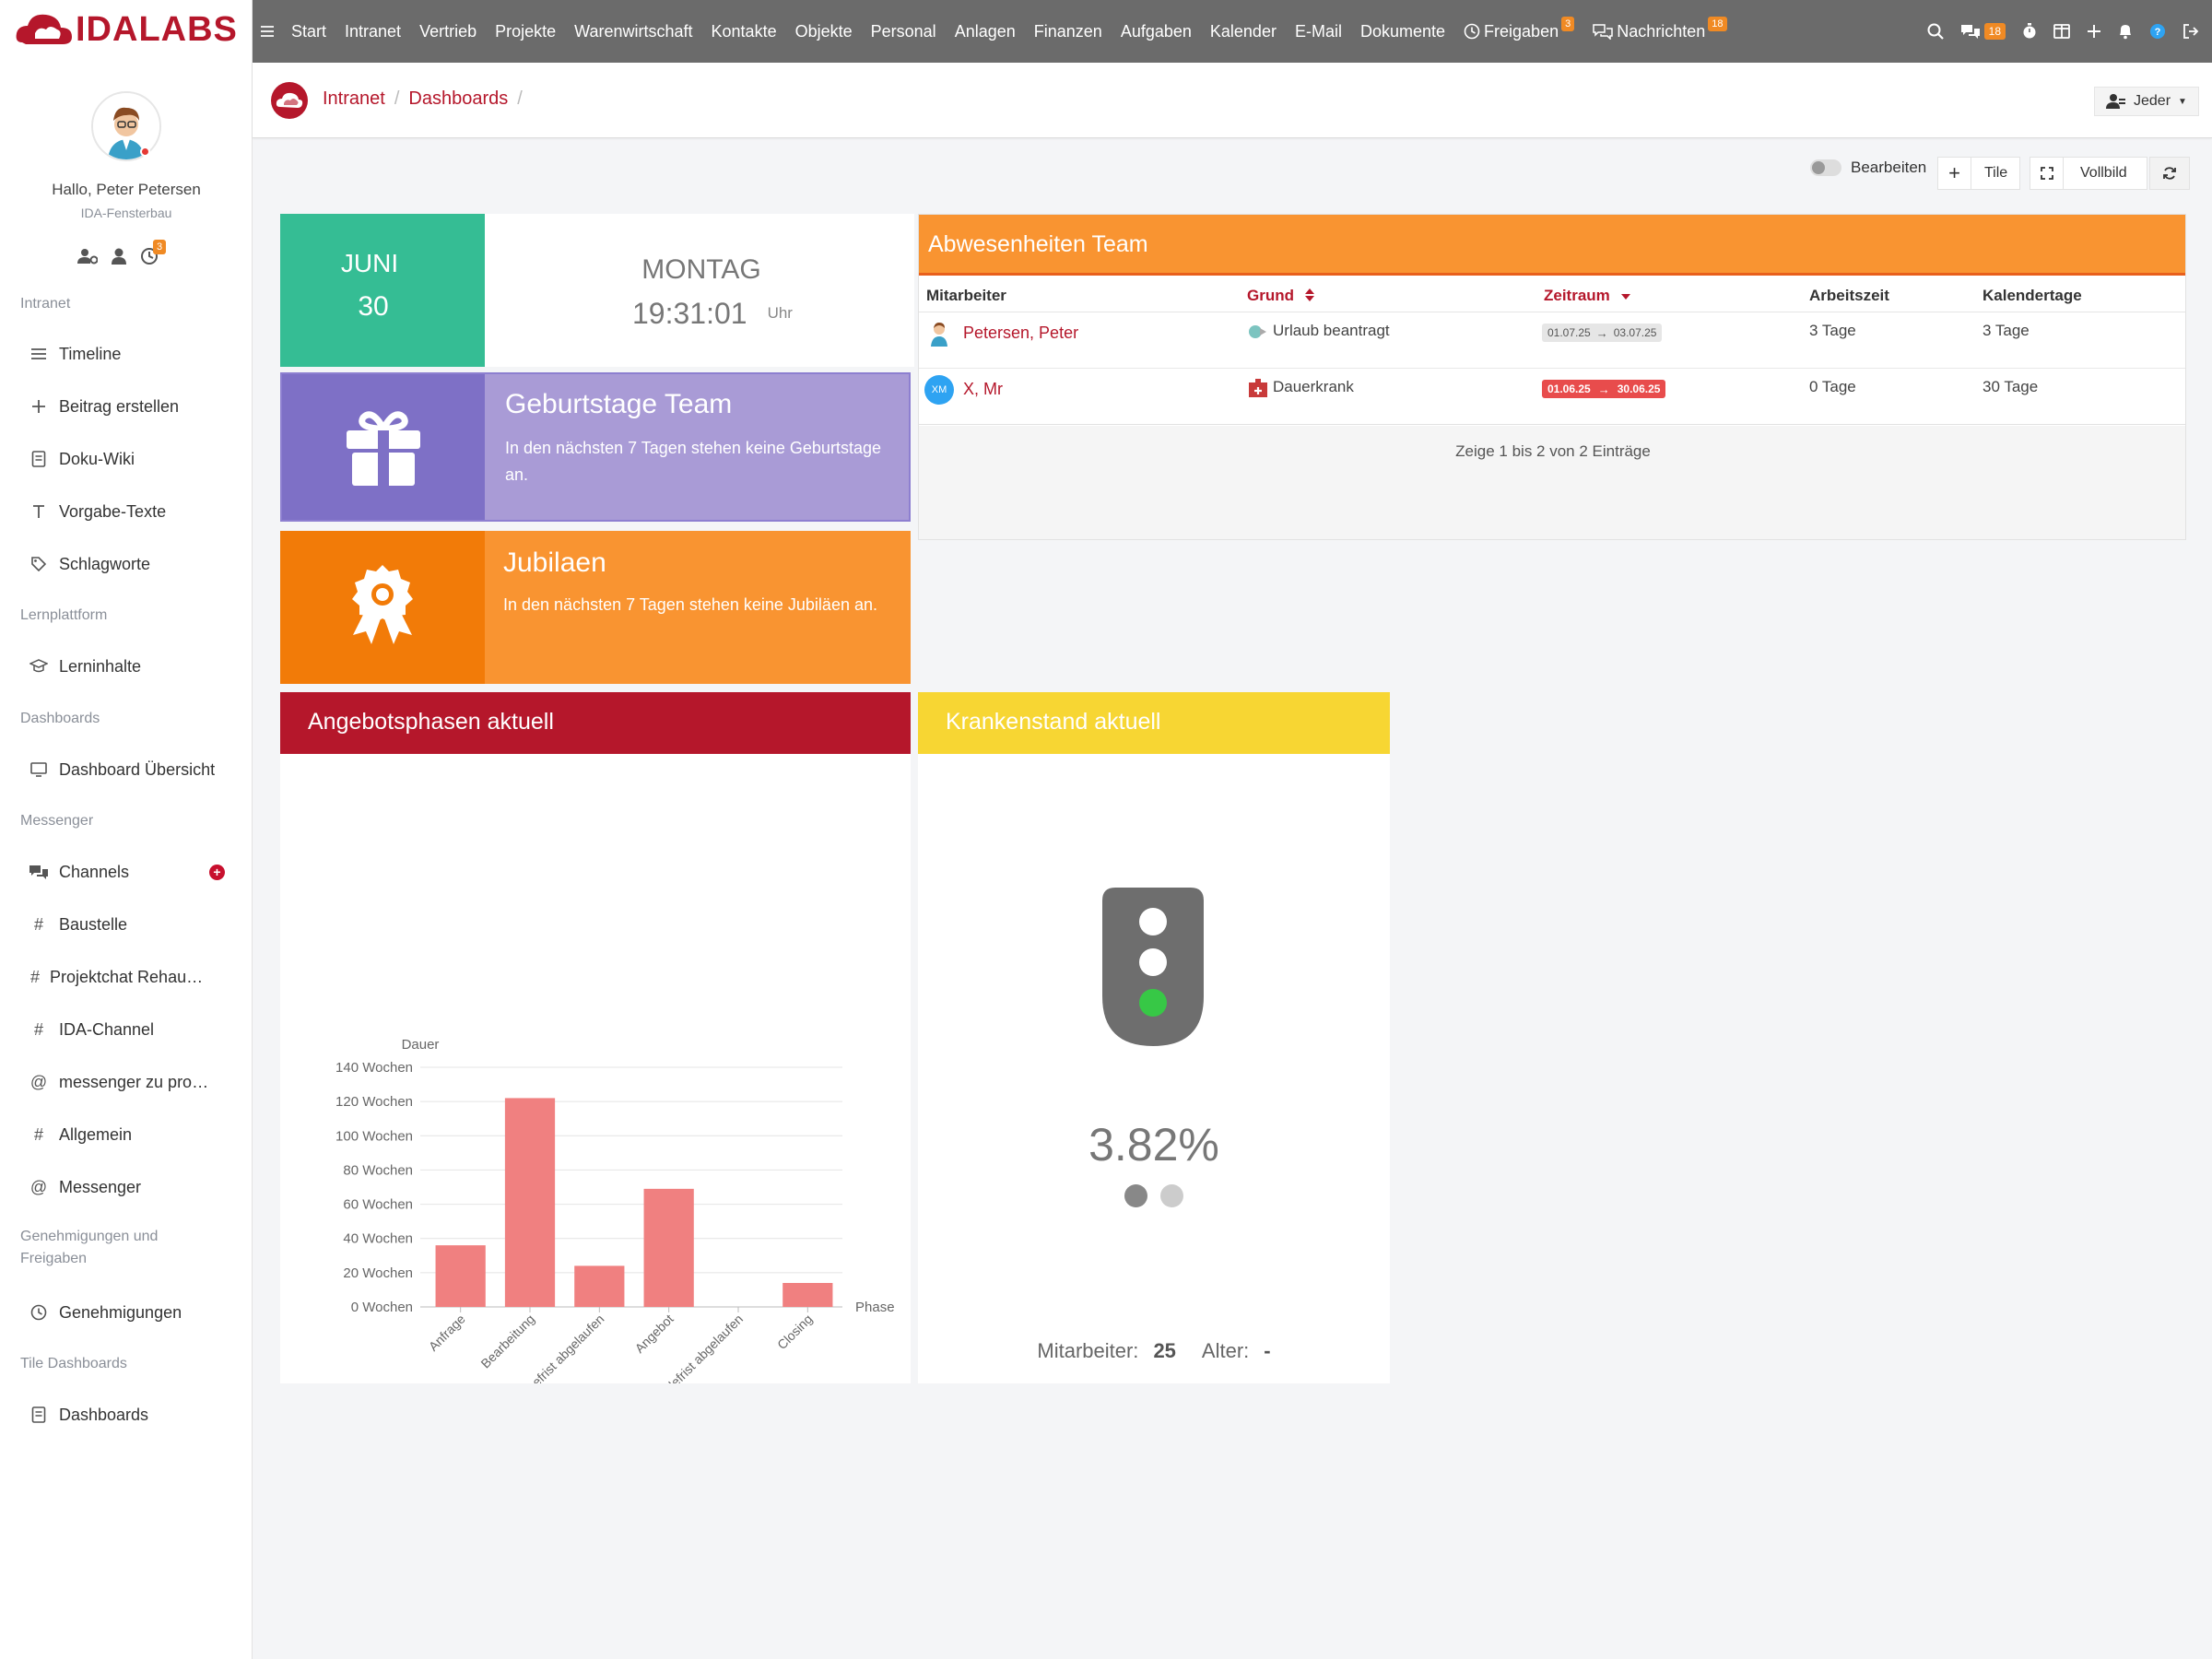  I want to click on gift-icon, so click(383, 448).